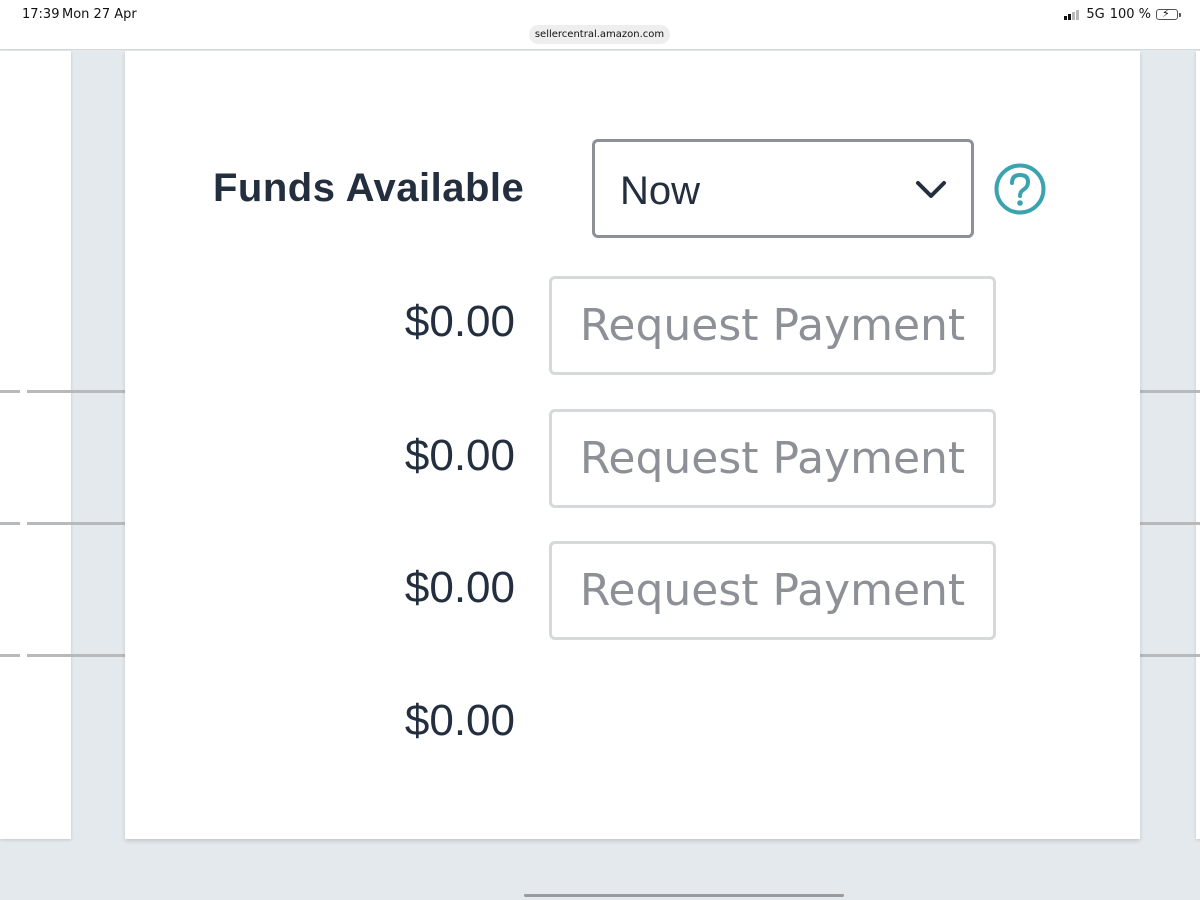 This screenshot has height=900, width=1200. I want to click on status-date: Mon 27 Apr, so click(99, 14).